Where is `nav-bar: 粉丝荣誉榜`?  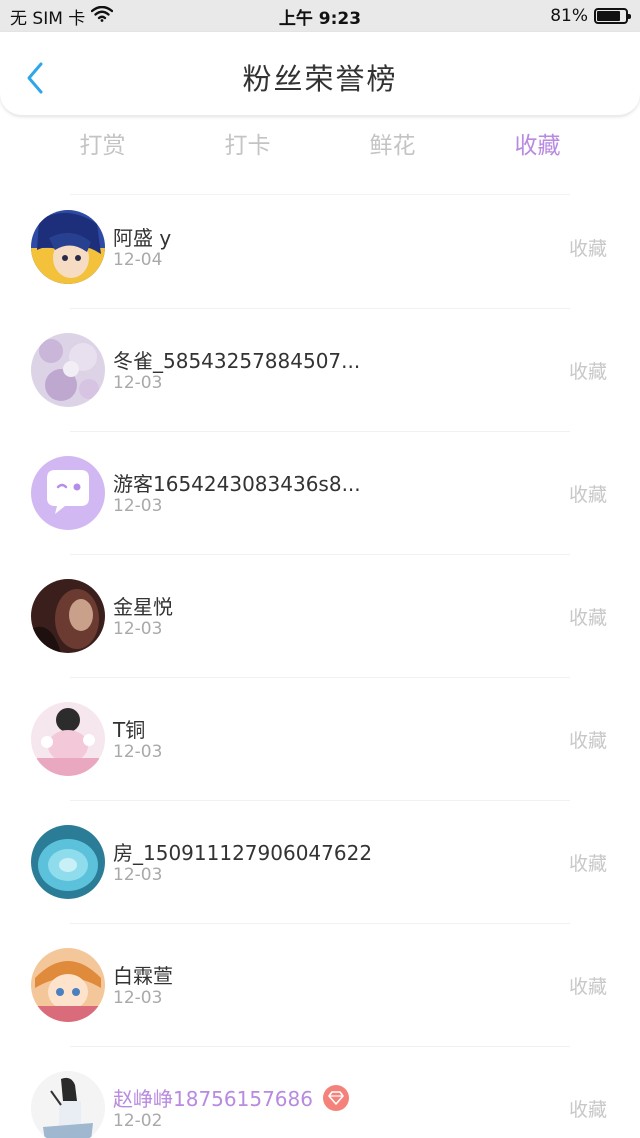 nav-bar: 粉丝荣誉榜 is located at coordinates (320, 74).